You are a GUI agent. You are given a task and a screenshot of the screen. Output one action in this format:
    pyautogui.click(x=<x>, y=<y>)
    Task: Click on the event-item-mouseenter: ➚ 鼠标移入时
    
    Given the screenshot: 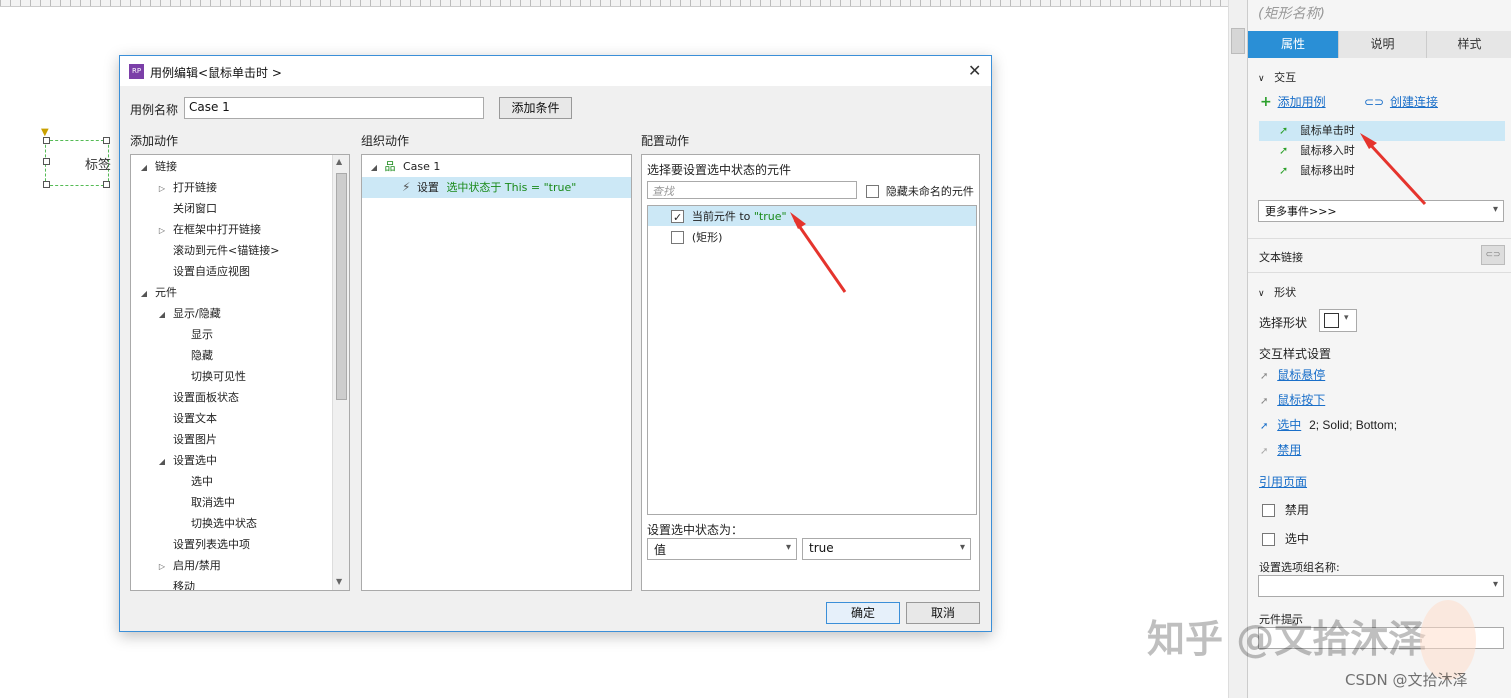 What is the action you would take?
    pyautogui.click(x=1382, y=151)
    